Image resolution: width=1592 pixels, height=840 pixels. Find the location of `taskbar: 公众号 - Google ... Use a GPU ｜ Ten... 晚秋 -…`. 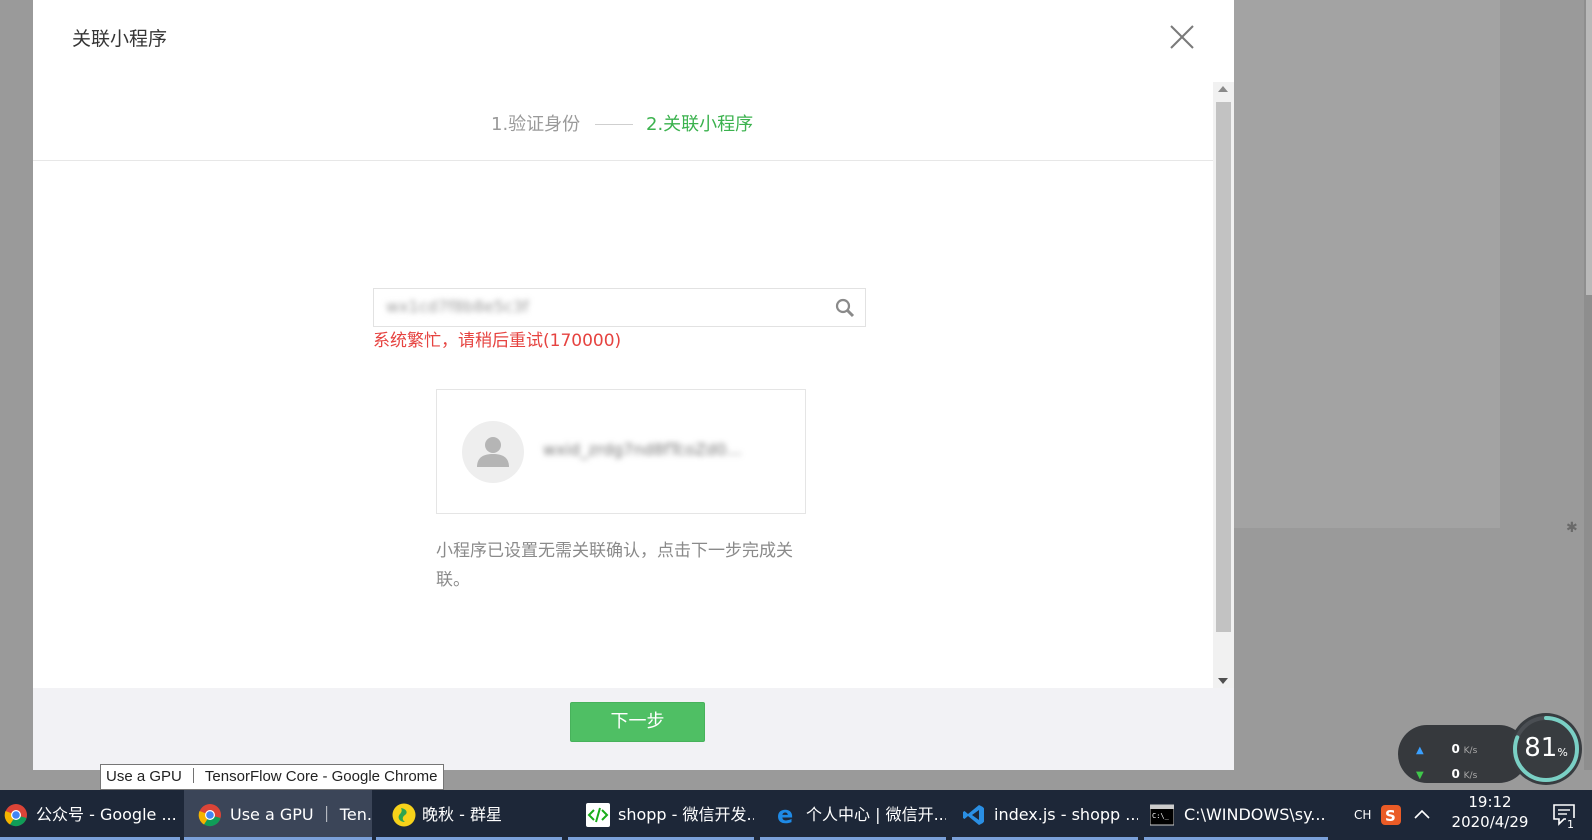

taskbar: 公众号 - Google ... Use a GPU ｜ Ten... 晚秋 -… is located at coordinates (796, 815).